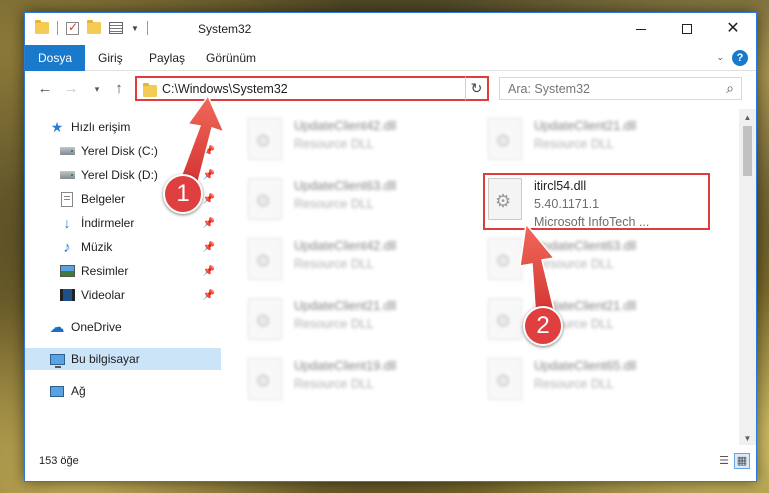 The width and height of the screenshot is (769, 493). What do you see at coordinates (108, 223) in the screenshot?
I see `sidebar-item-label: İndirmeler` at bounding box center [108, 223].